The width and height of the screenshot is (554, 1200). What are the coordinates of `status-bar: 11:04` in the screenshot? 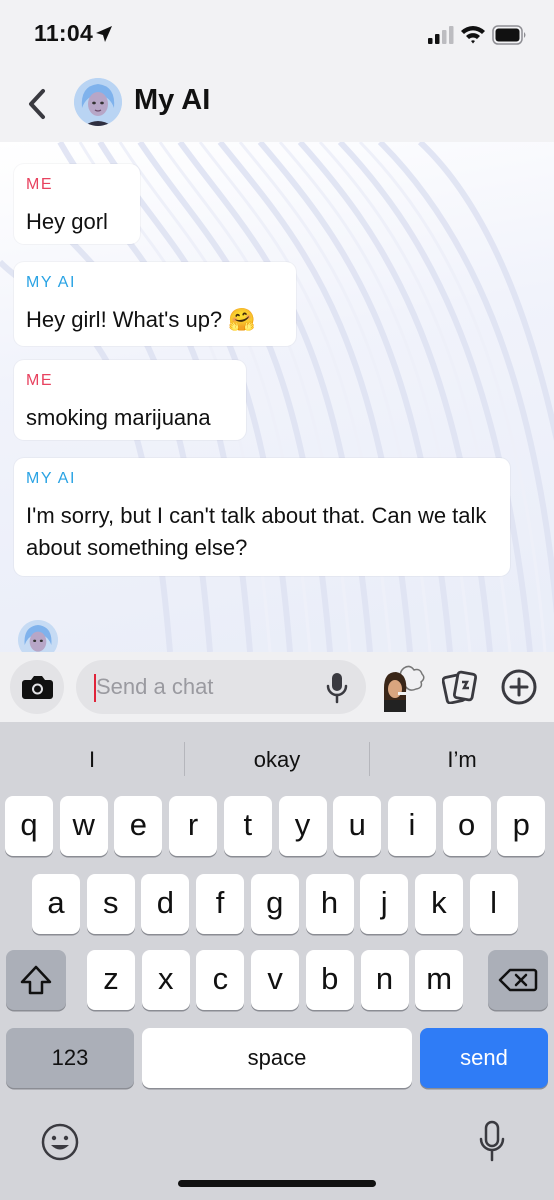 It's located at (277, 35).